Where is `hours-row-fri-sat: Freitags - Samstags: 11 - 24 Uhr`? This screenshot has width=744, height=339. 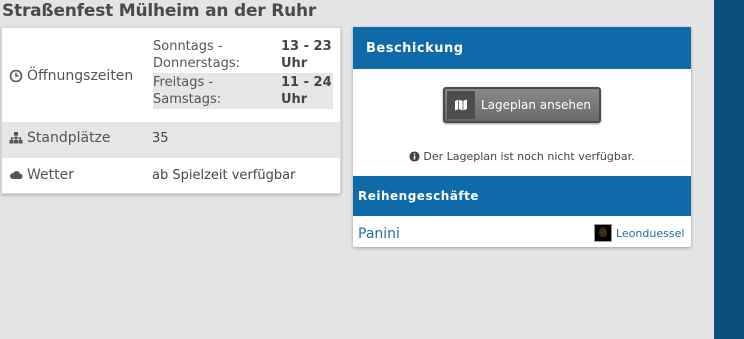
hours-row-fri-sat: Freitags - Samstags: 11 - 24 Uhr is located at coordinates (243, 91).